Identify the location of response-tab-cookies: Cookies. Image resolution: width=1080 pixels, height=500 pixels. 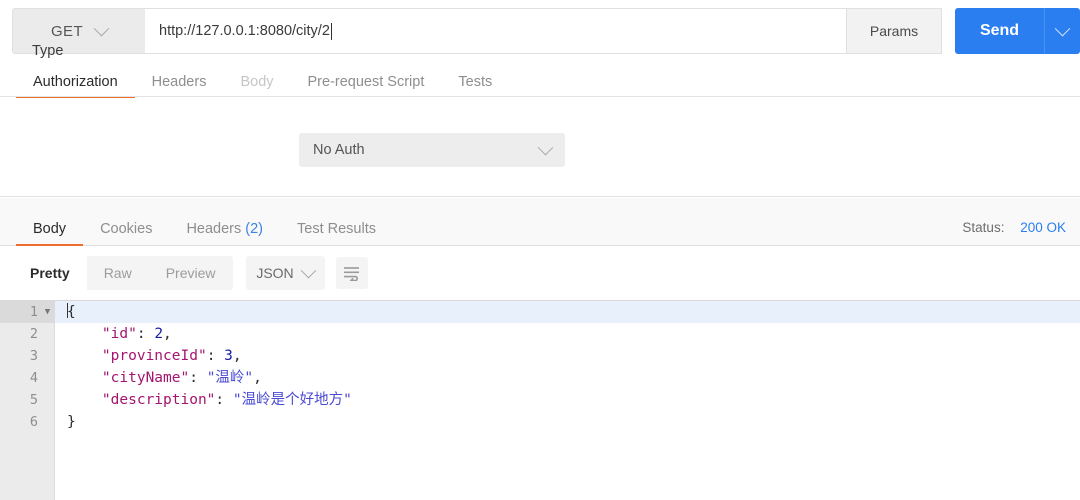
(126, 233).